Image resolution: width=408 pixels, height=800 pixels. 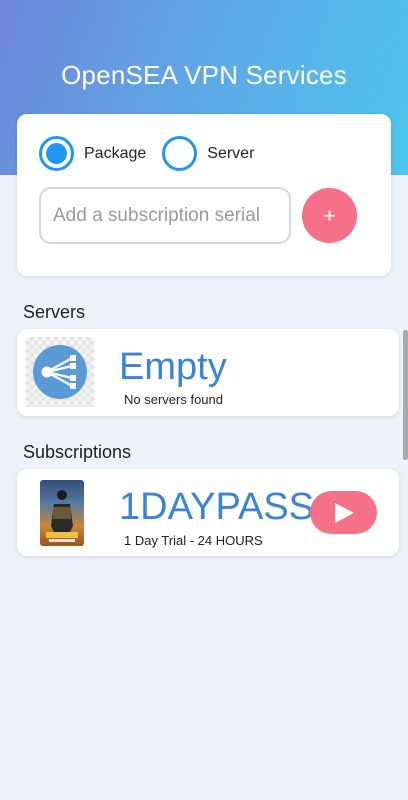 What do you see at coordinates (115, 153) in the screenshot?
I see `radio-package-label: Package` at bounding box center [115, 153].